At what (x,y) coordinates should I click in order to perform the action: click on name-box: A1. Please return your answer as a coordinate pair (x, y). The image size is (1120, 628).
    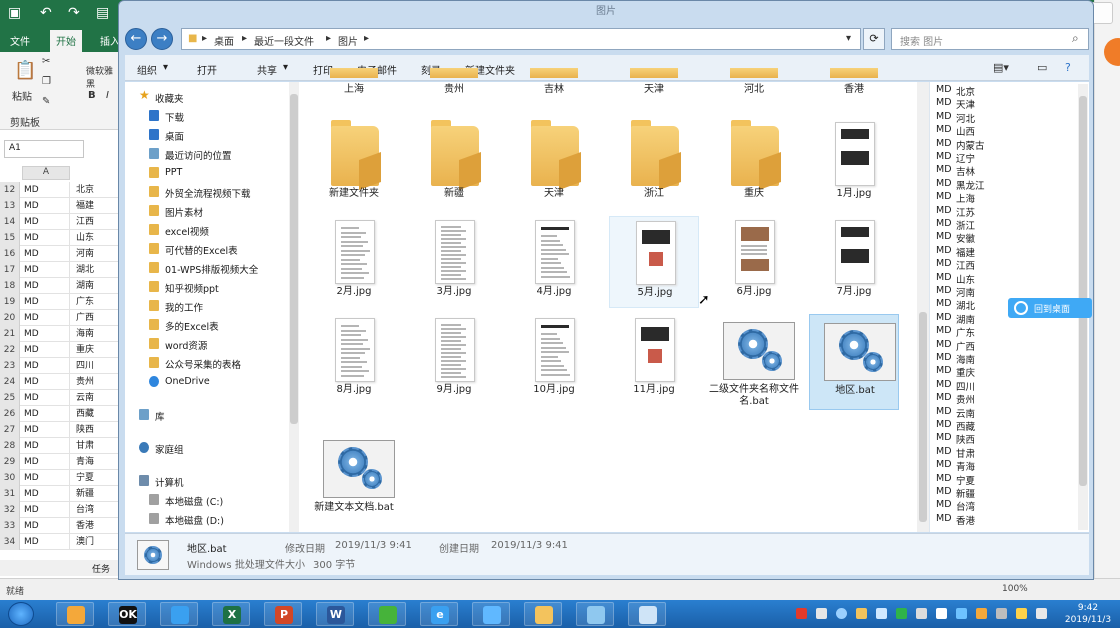
    Looking at the image, I should click on (44, 149).